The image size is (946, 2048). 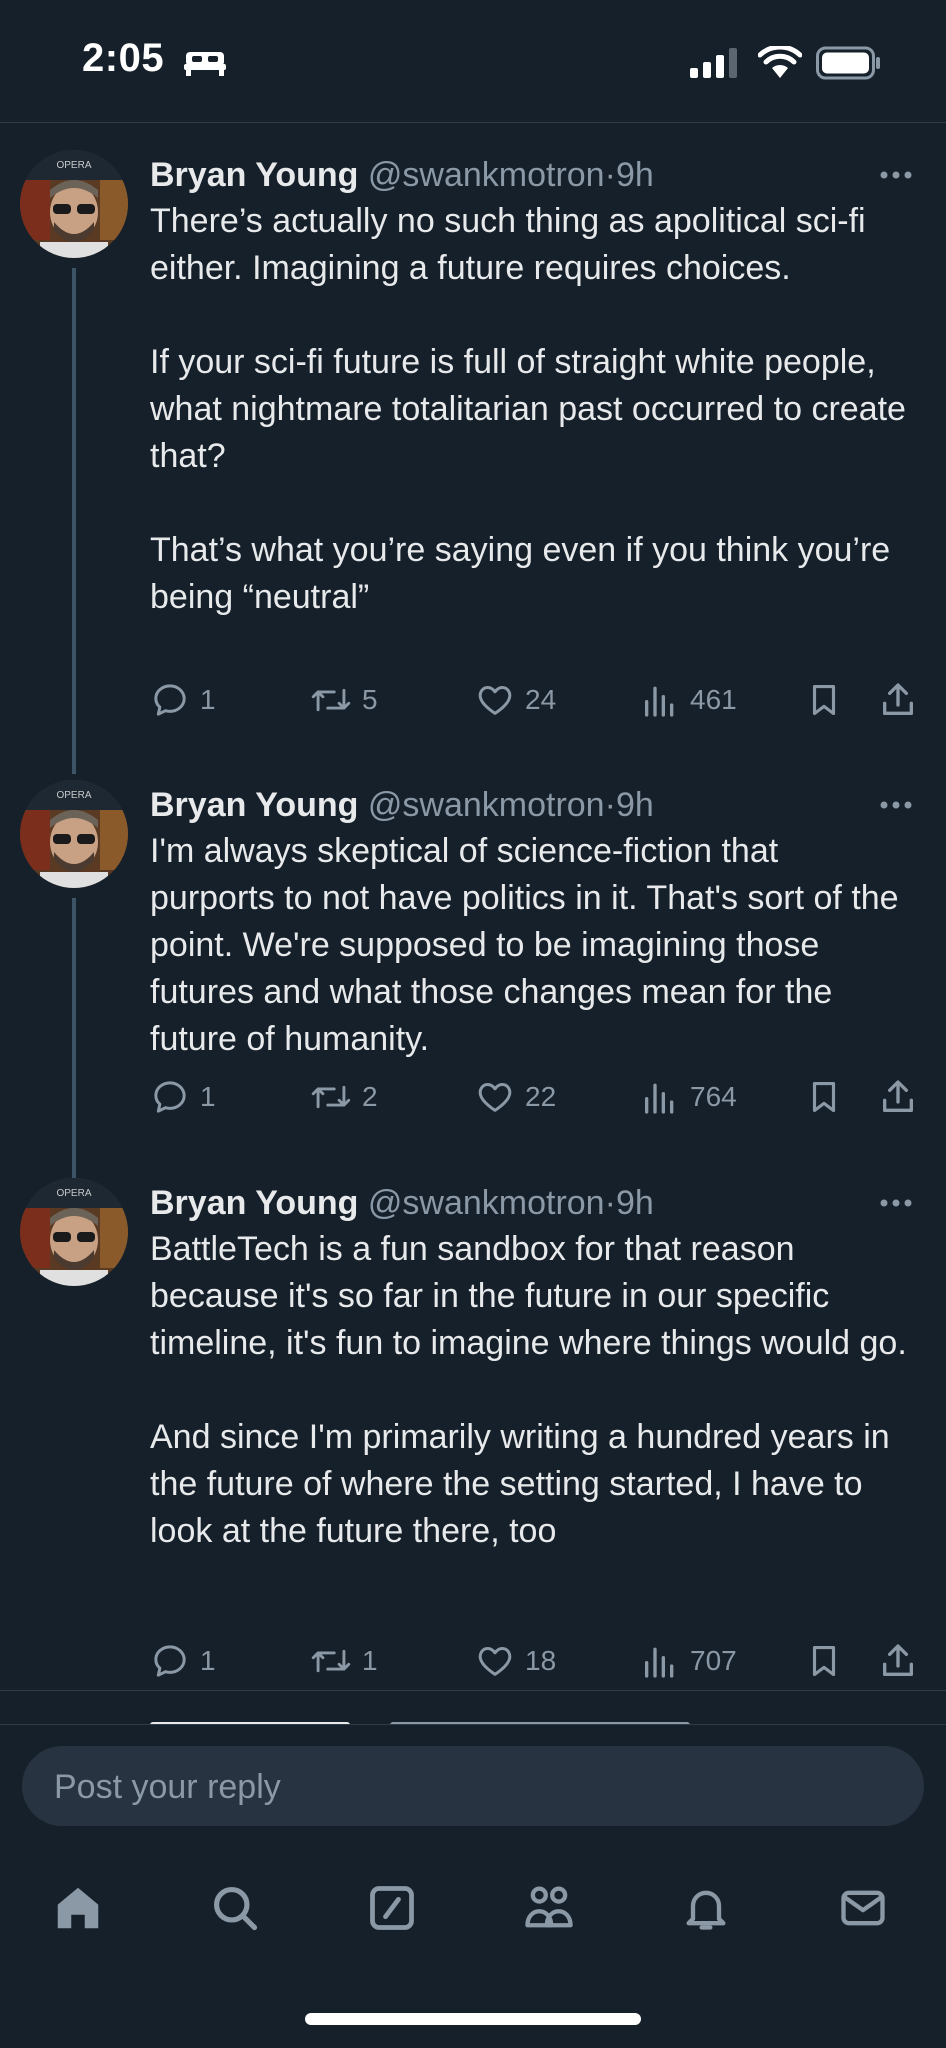 I want to click on search-icon, so click(x=235, y=1908).